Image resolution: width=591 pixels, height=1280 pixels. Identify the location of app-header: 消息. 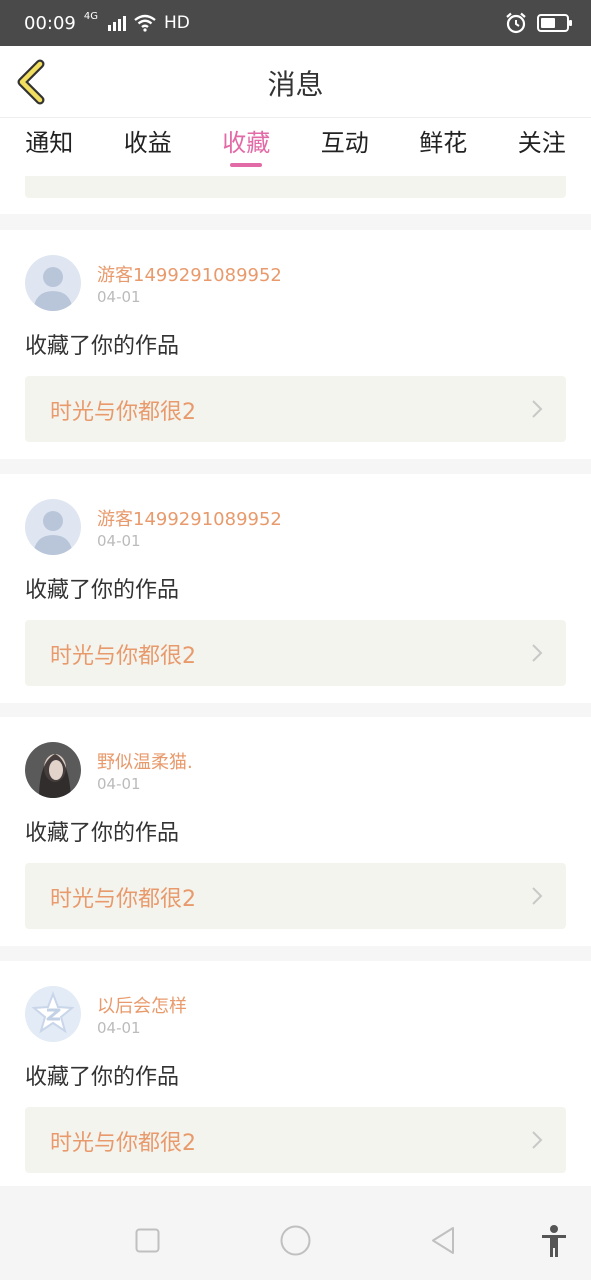
(295, 82).